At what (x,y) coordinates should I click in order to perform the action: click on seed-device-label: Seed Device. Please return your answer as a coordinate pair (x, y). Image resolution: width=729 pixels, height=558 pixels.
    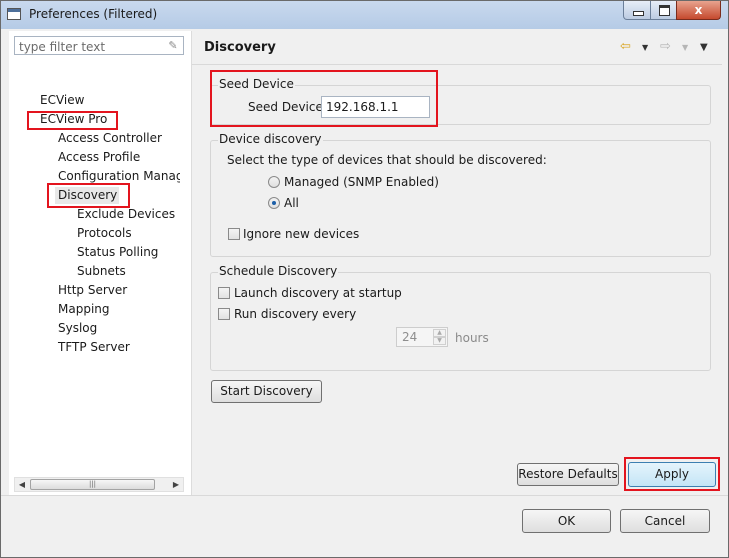
    Looking at the image, I should click on (285, 107).